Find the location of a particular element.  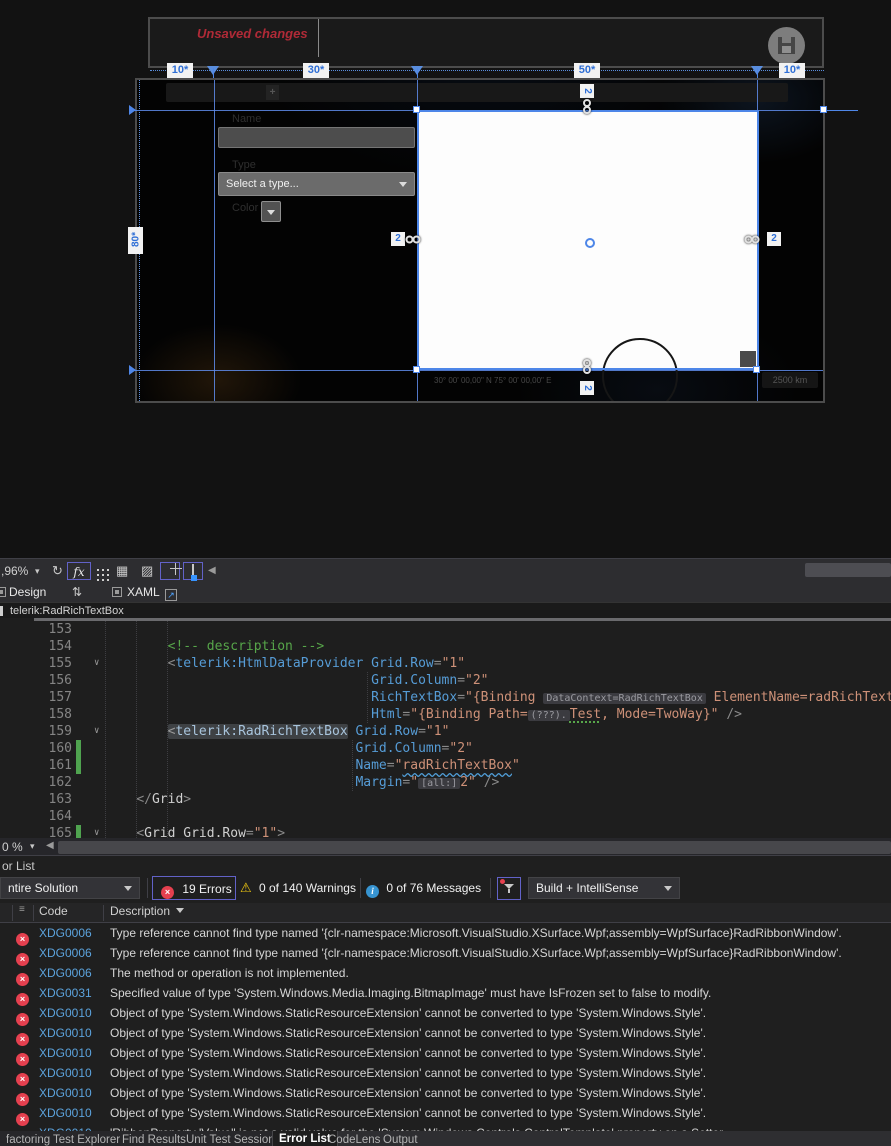

snap-to-snaplines-button is located at coordinates (193, 571).